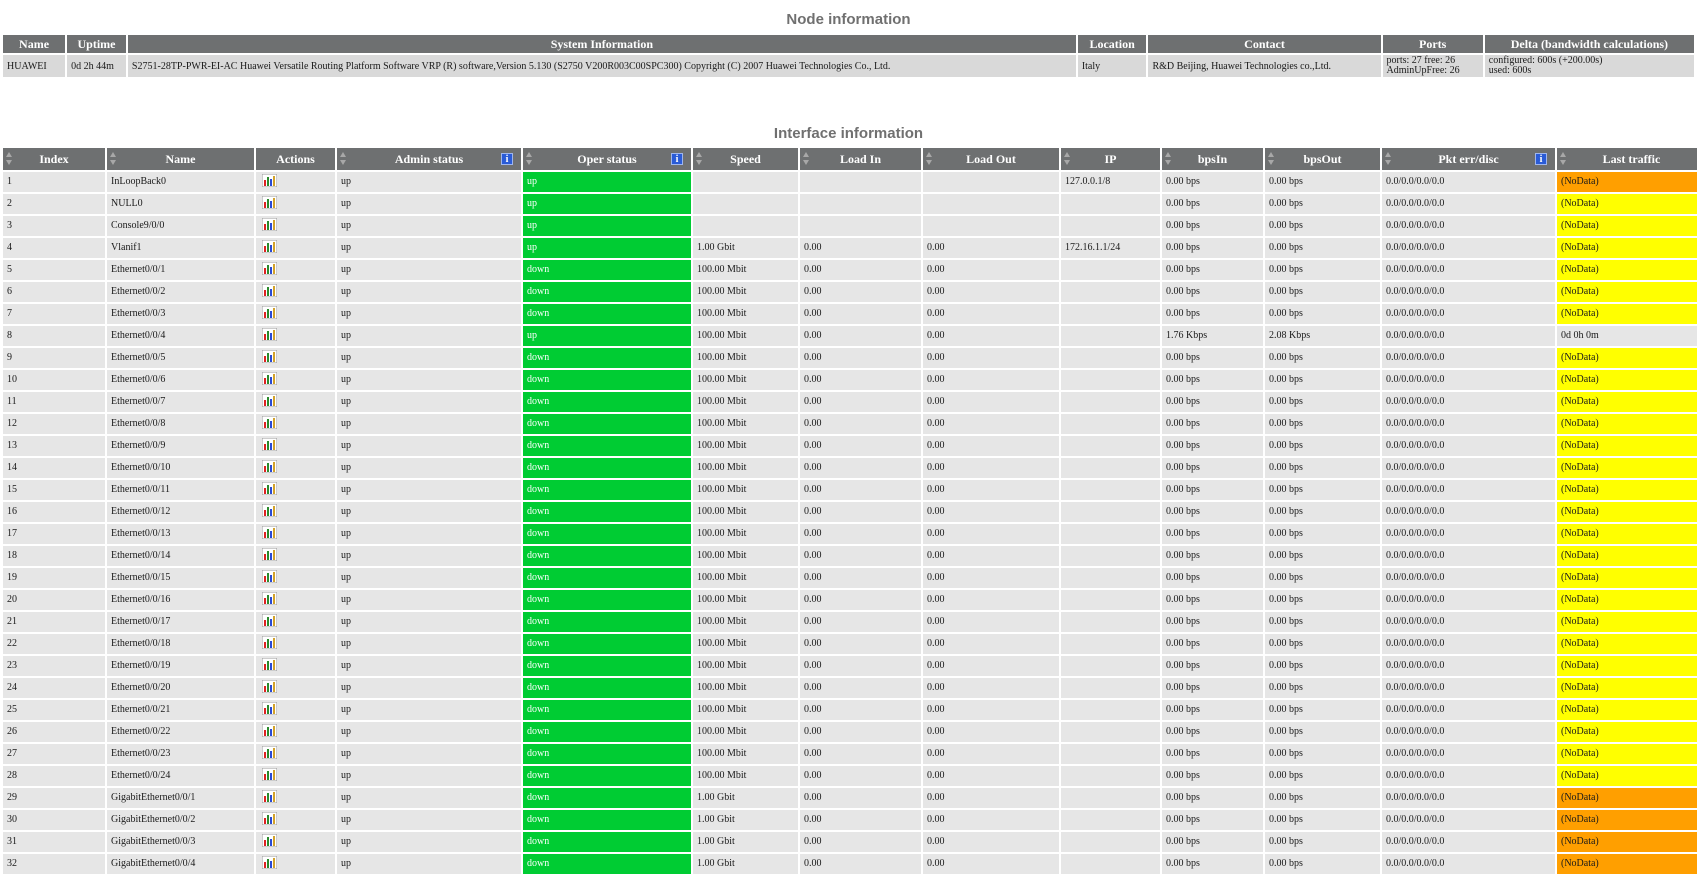  I want to click on cell-name: Ethernet0/0/22, so click(180, 732).